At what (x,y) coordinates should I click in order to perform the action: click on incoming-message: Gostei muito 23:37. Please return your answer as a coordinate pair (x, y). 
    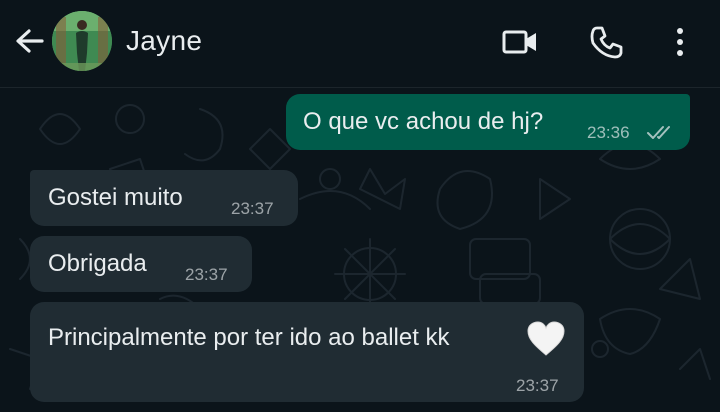
    Looking at the image, I should click on (164, 198).